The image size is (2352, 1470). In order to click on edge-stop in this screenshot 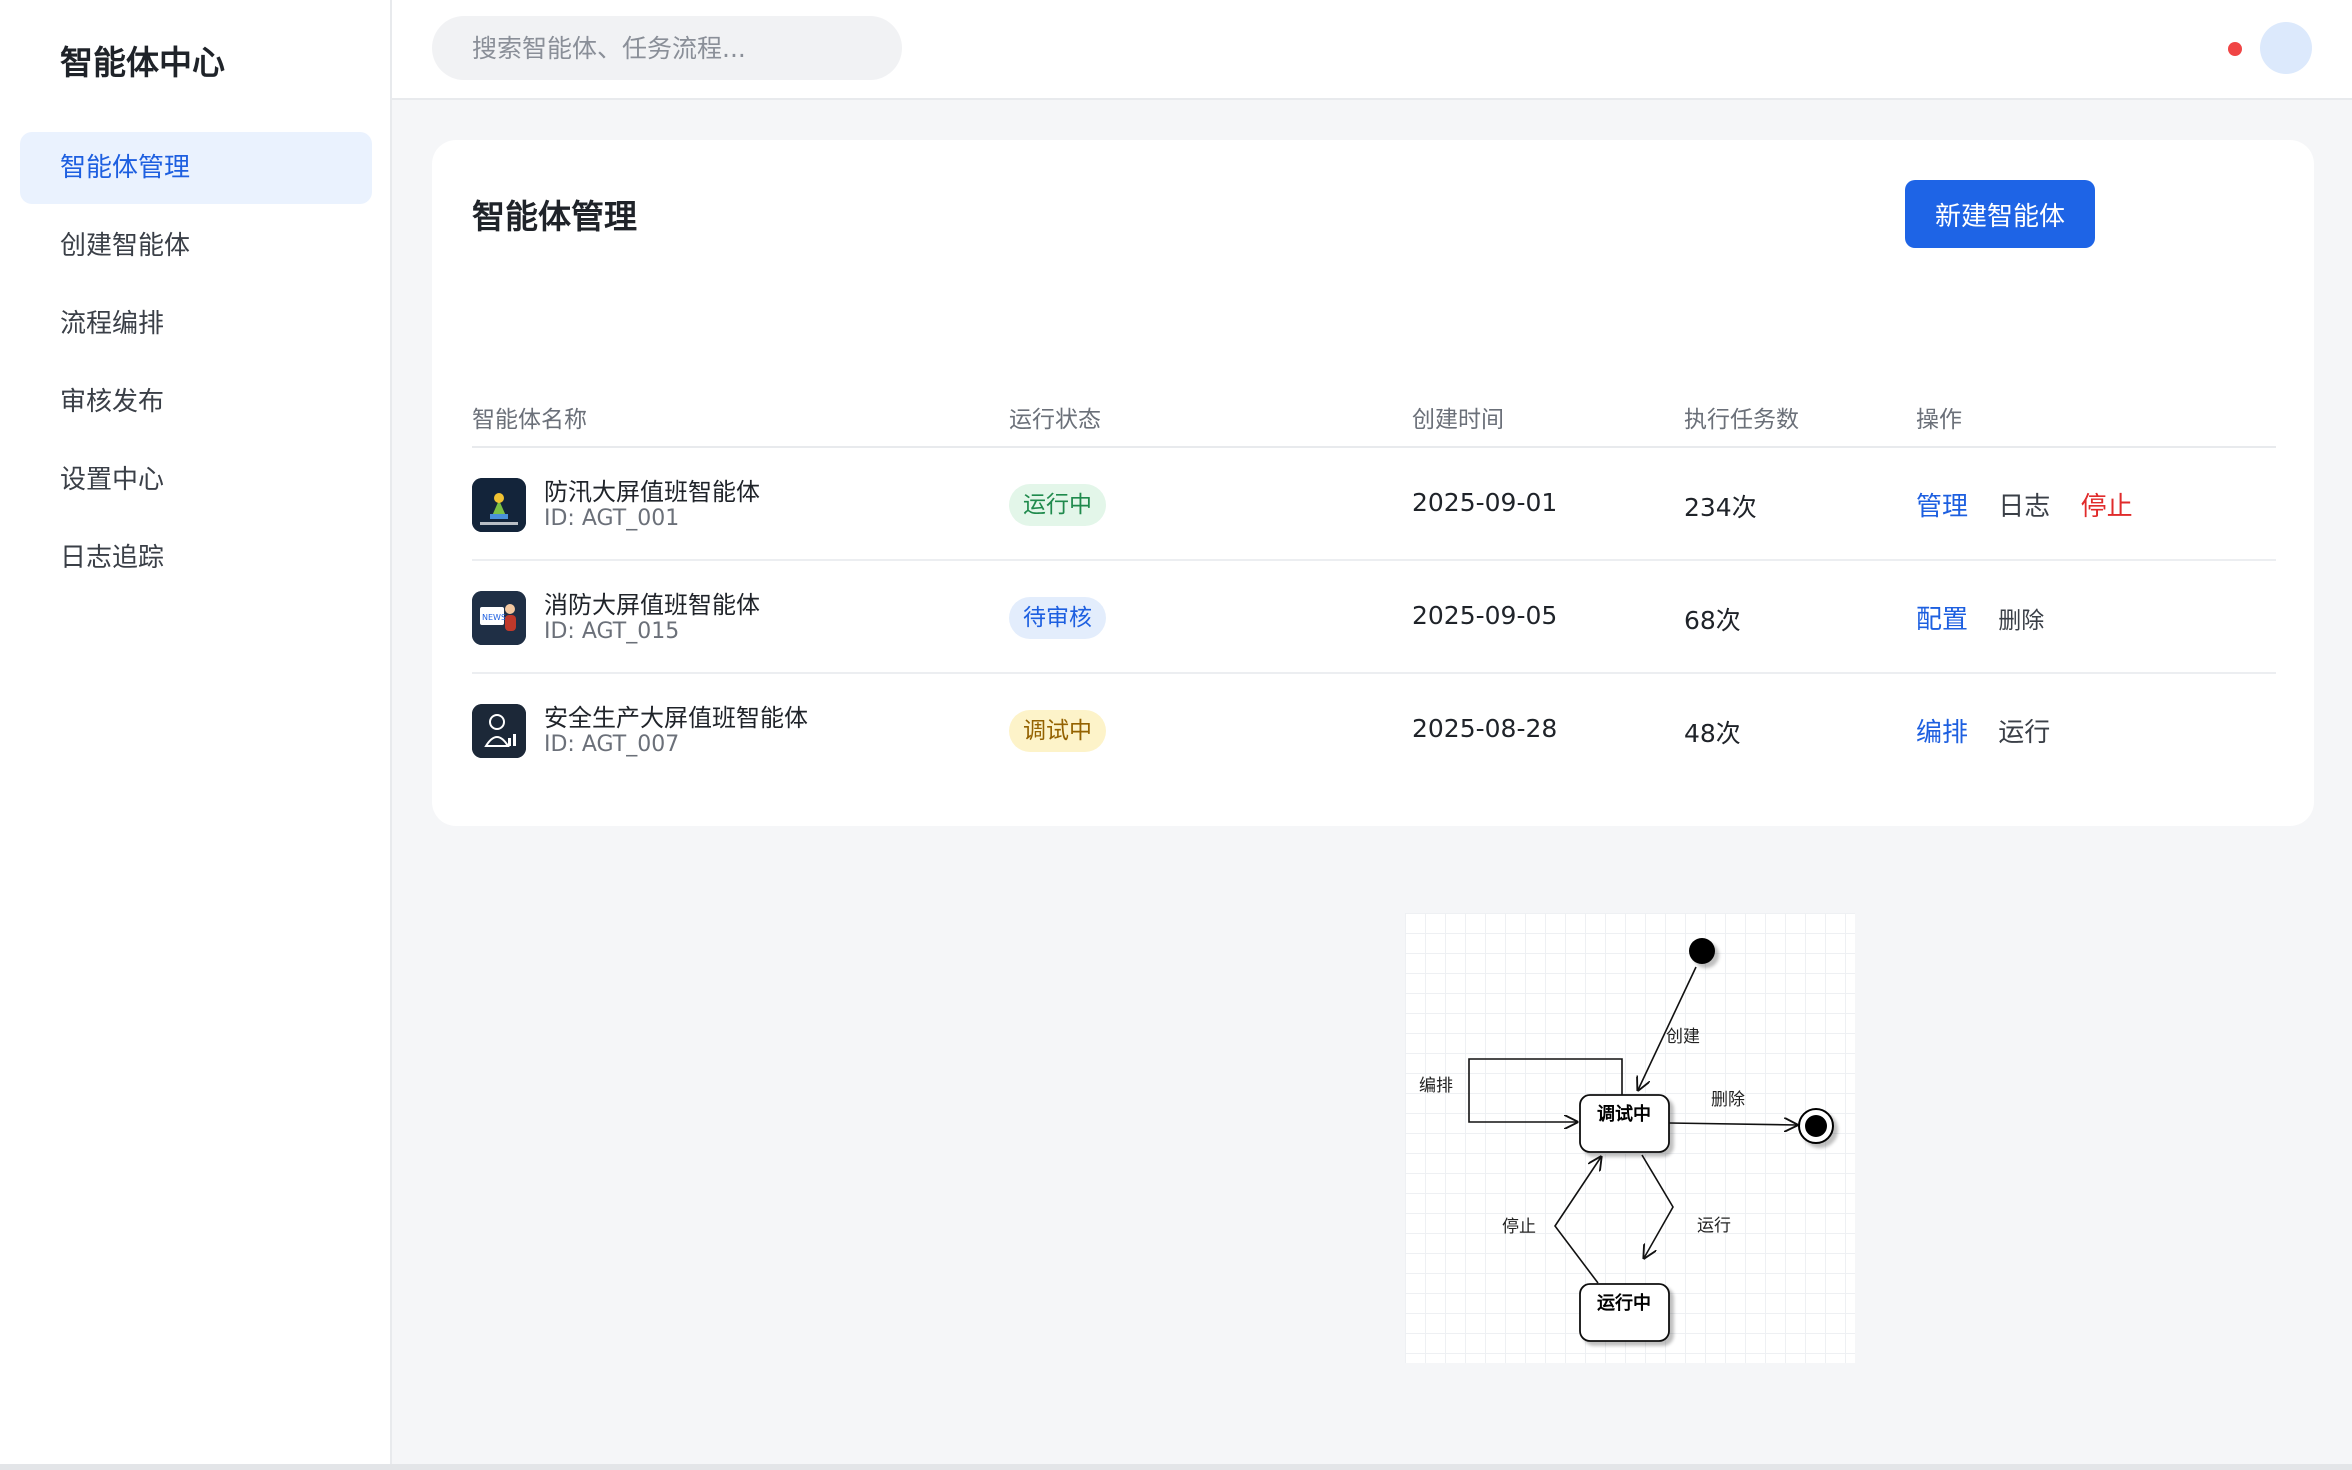, I will do `click(1577, 1220)`.